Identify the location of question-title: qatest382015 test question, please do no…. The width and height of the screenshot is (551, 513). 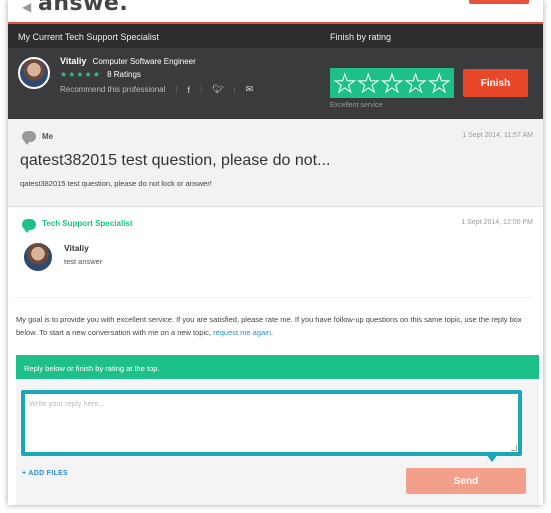
(175, 160).